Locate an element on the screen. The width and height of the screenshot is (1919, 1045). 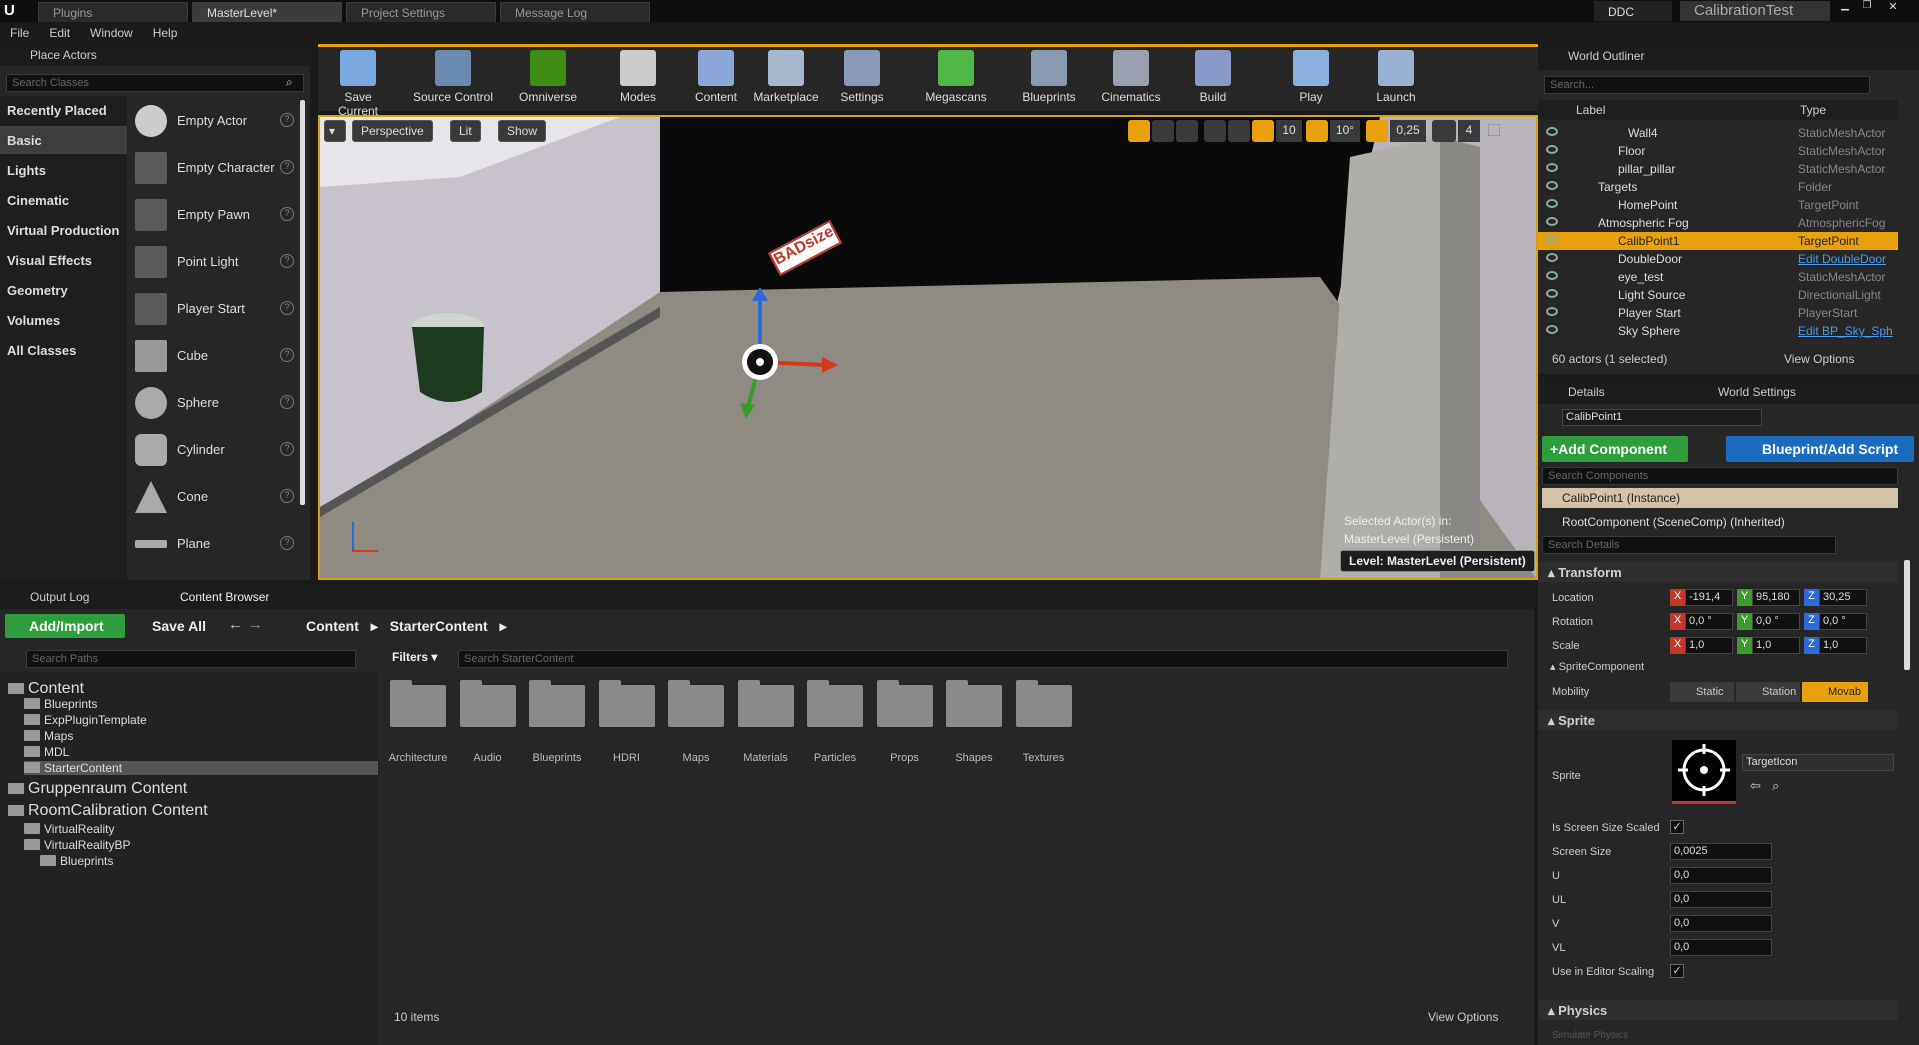
actor-empty-pawn: Empty Pawn? is located at coordinates (217, 216).